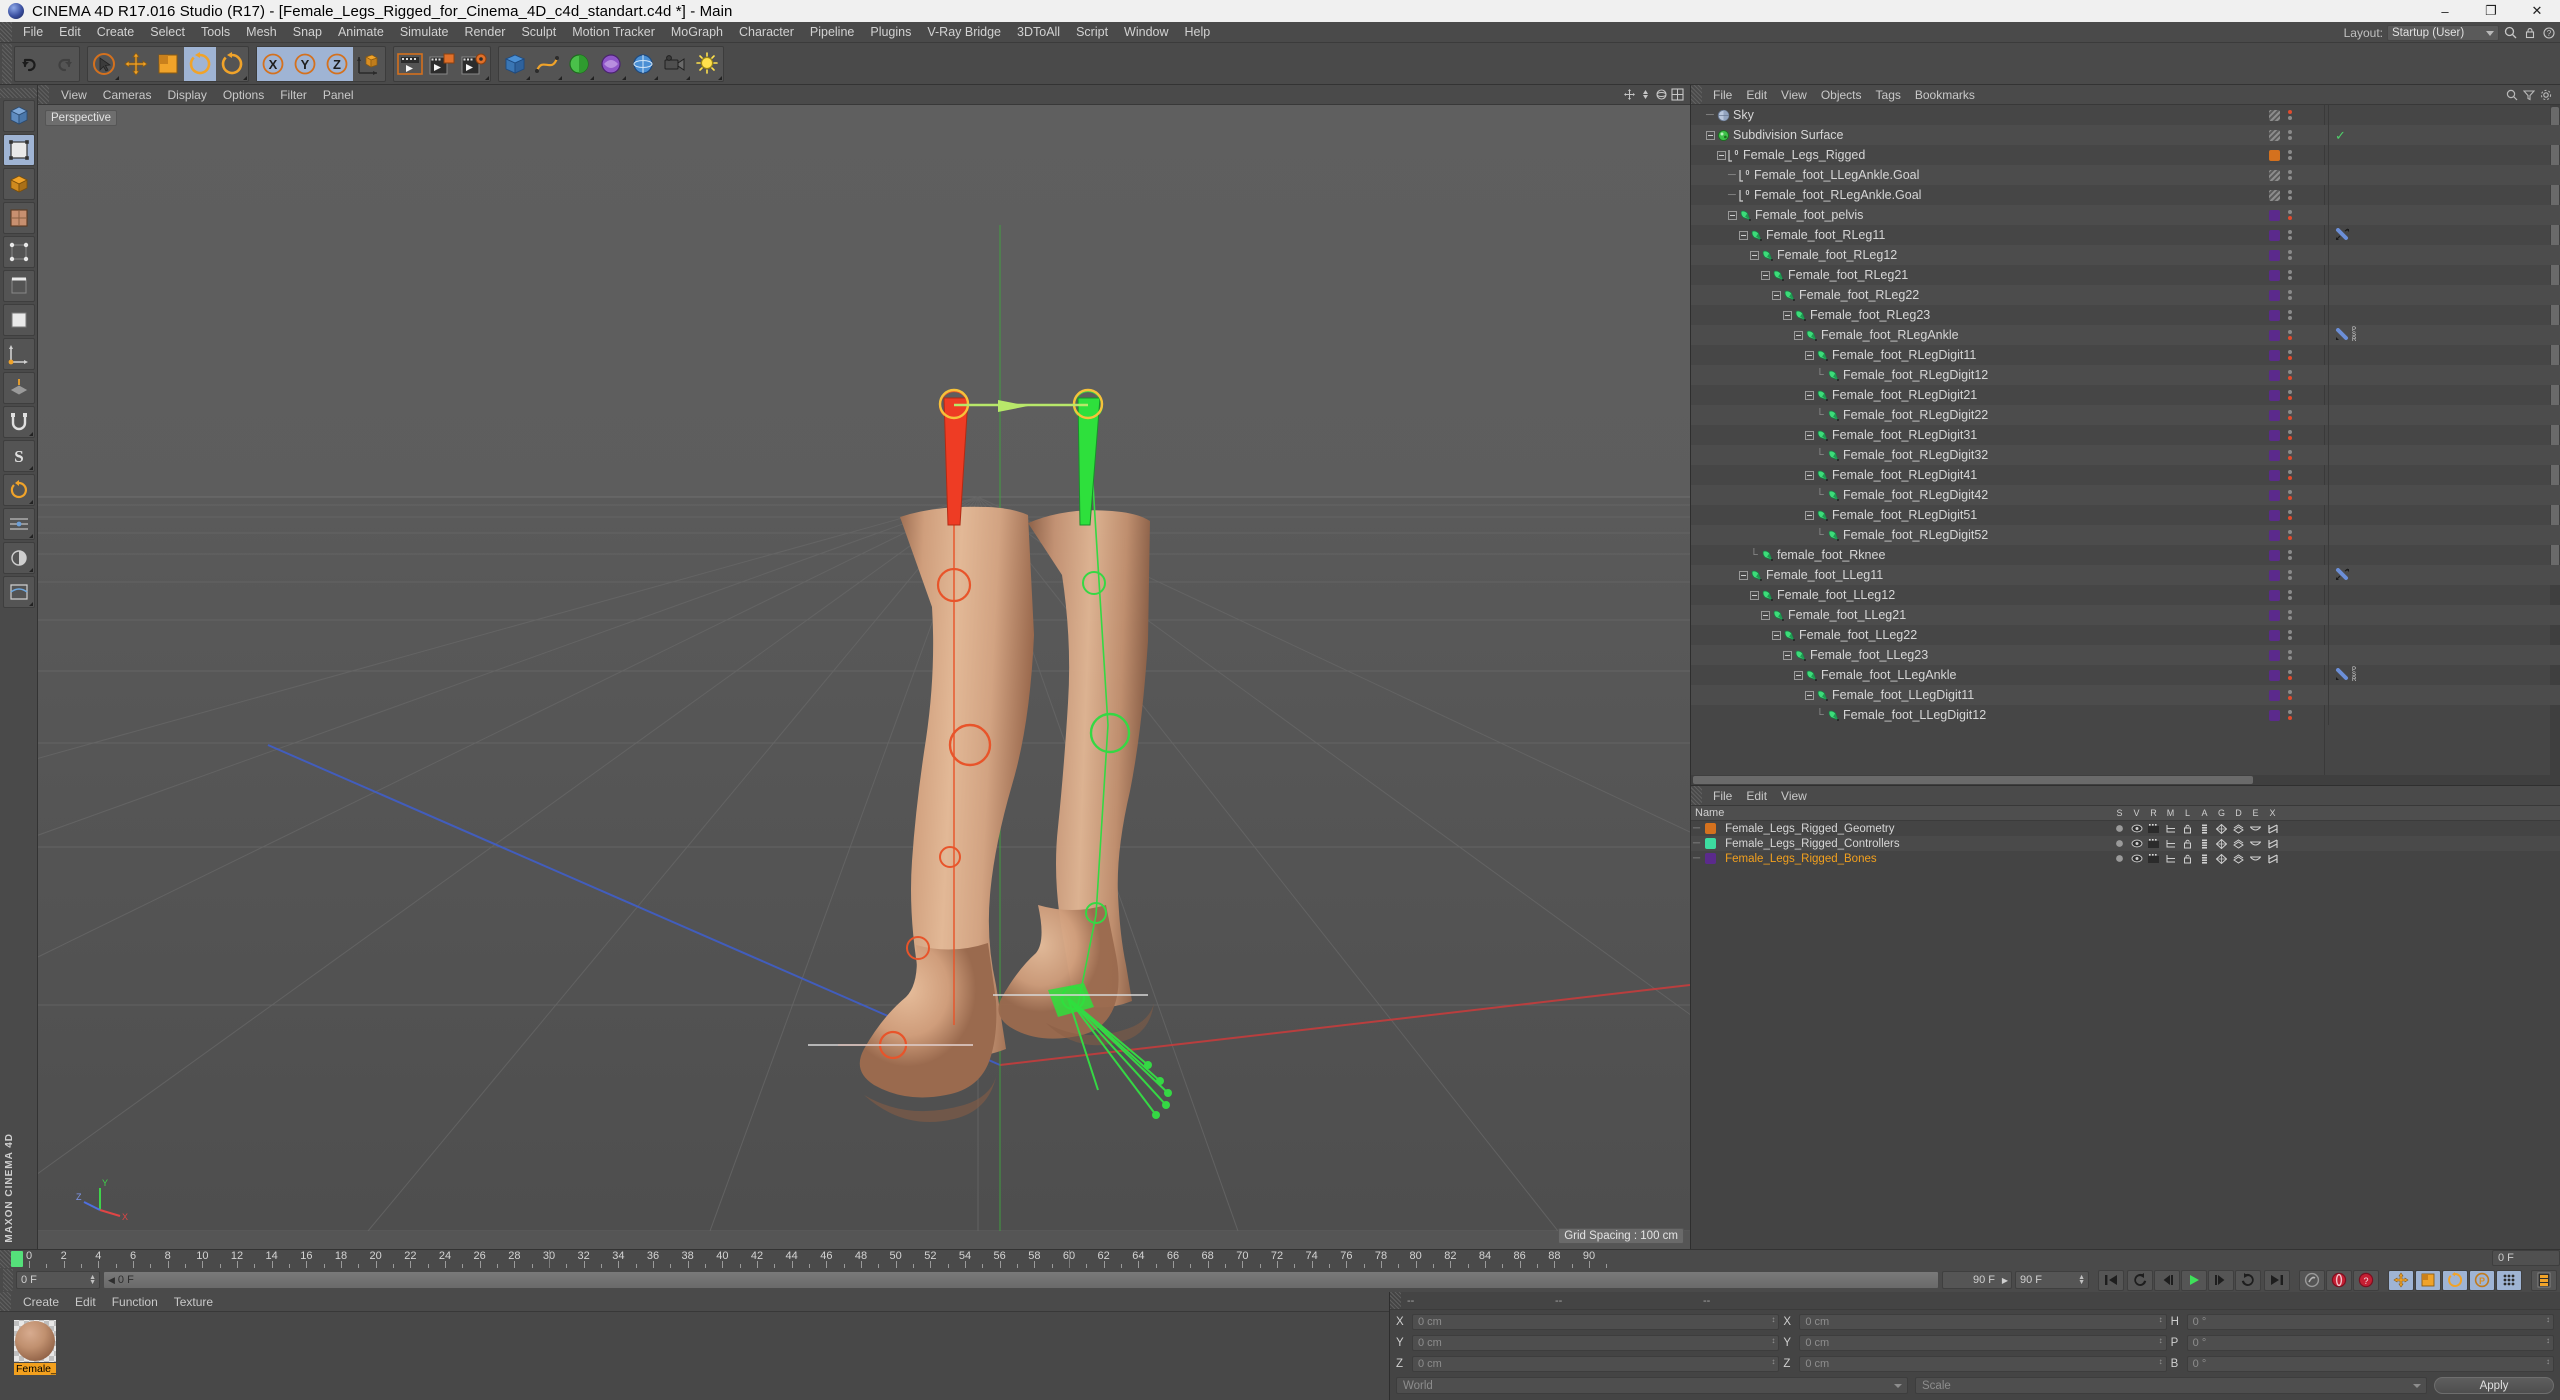 This screenshot has height=1400, width=2560. Describe the element at coordinates (186, 95) in the screenshot. I see `viewport-menu-display: Display` at that location.